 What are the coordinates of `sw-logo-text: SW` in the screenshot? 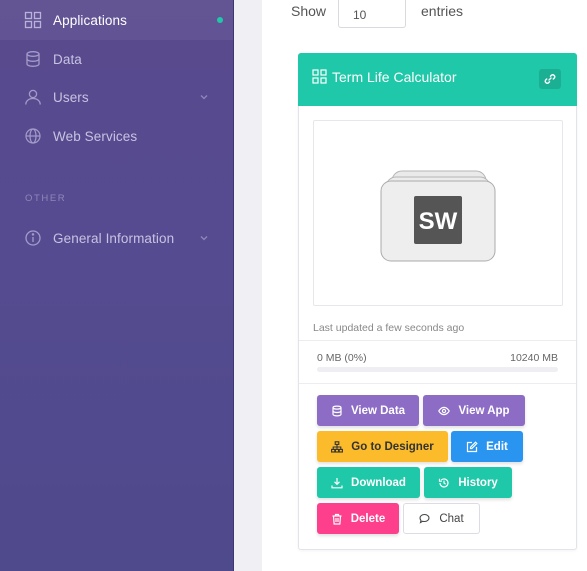 It's located at (438, 221).